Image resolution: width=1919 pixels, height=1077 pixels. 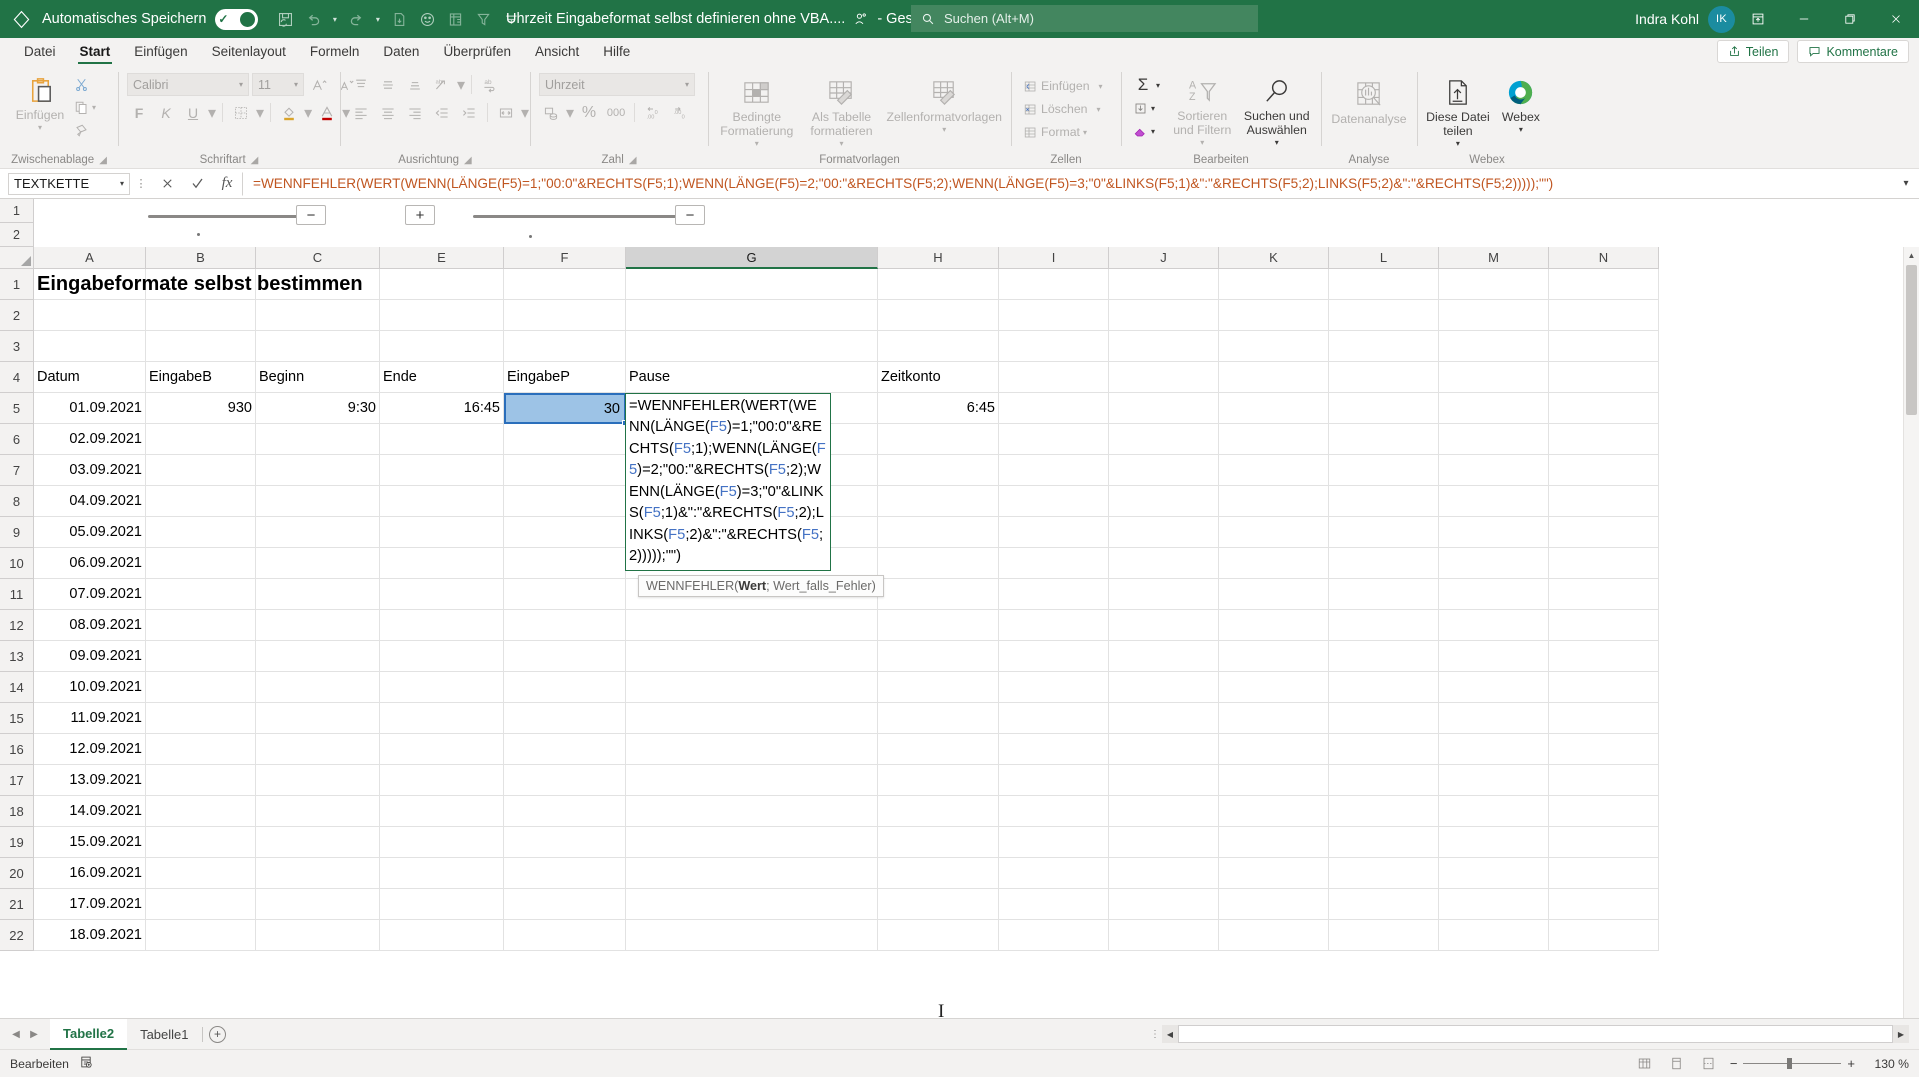 I want to click on selected-cell-f5: 30, so click(x=566, y=409).